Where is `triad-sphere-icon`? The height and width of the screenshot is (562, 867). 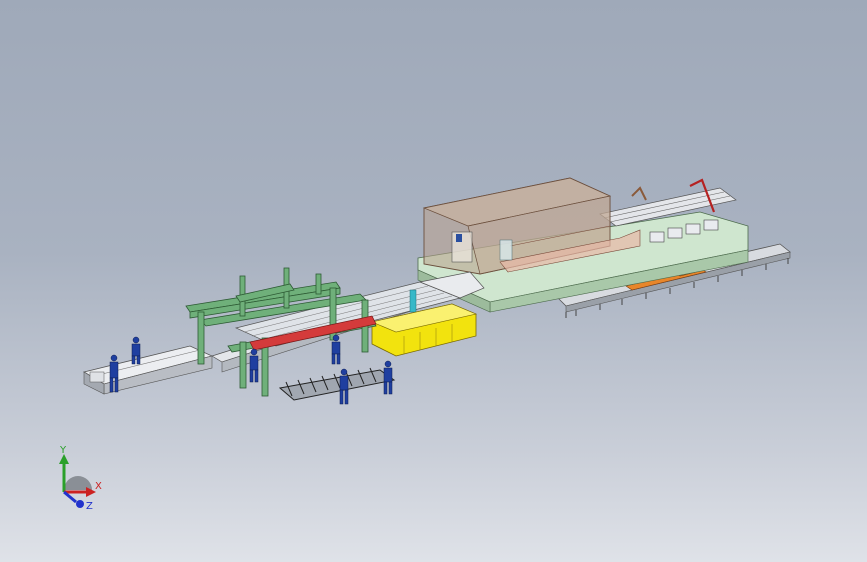 triad-sphere-icon is located at coordinates (78, 483).